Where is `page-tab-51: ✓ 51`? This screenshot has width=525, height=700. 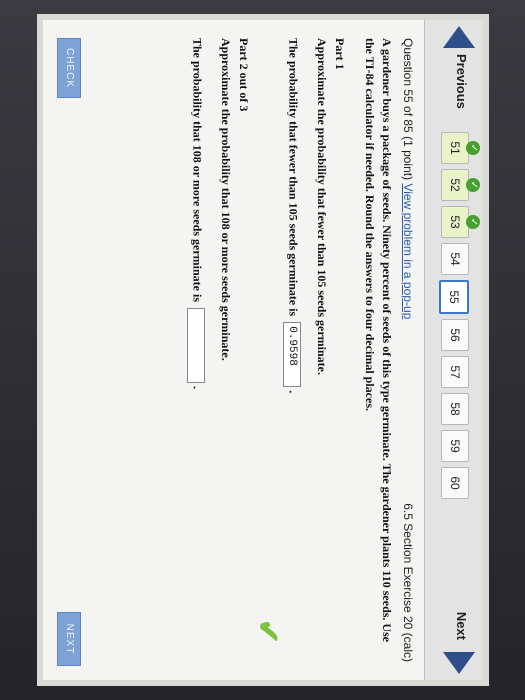
page-tab-51: ✓ 51 is located at coordinates (460, 148).